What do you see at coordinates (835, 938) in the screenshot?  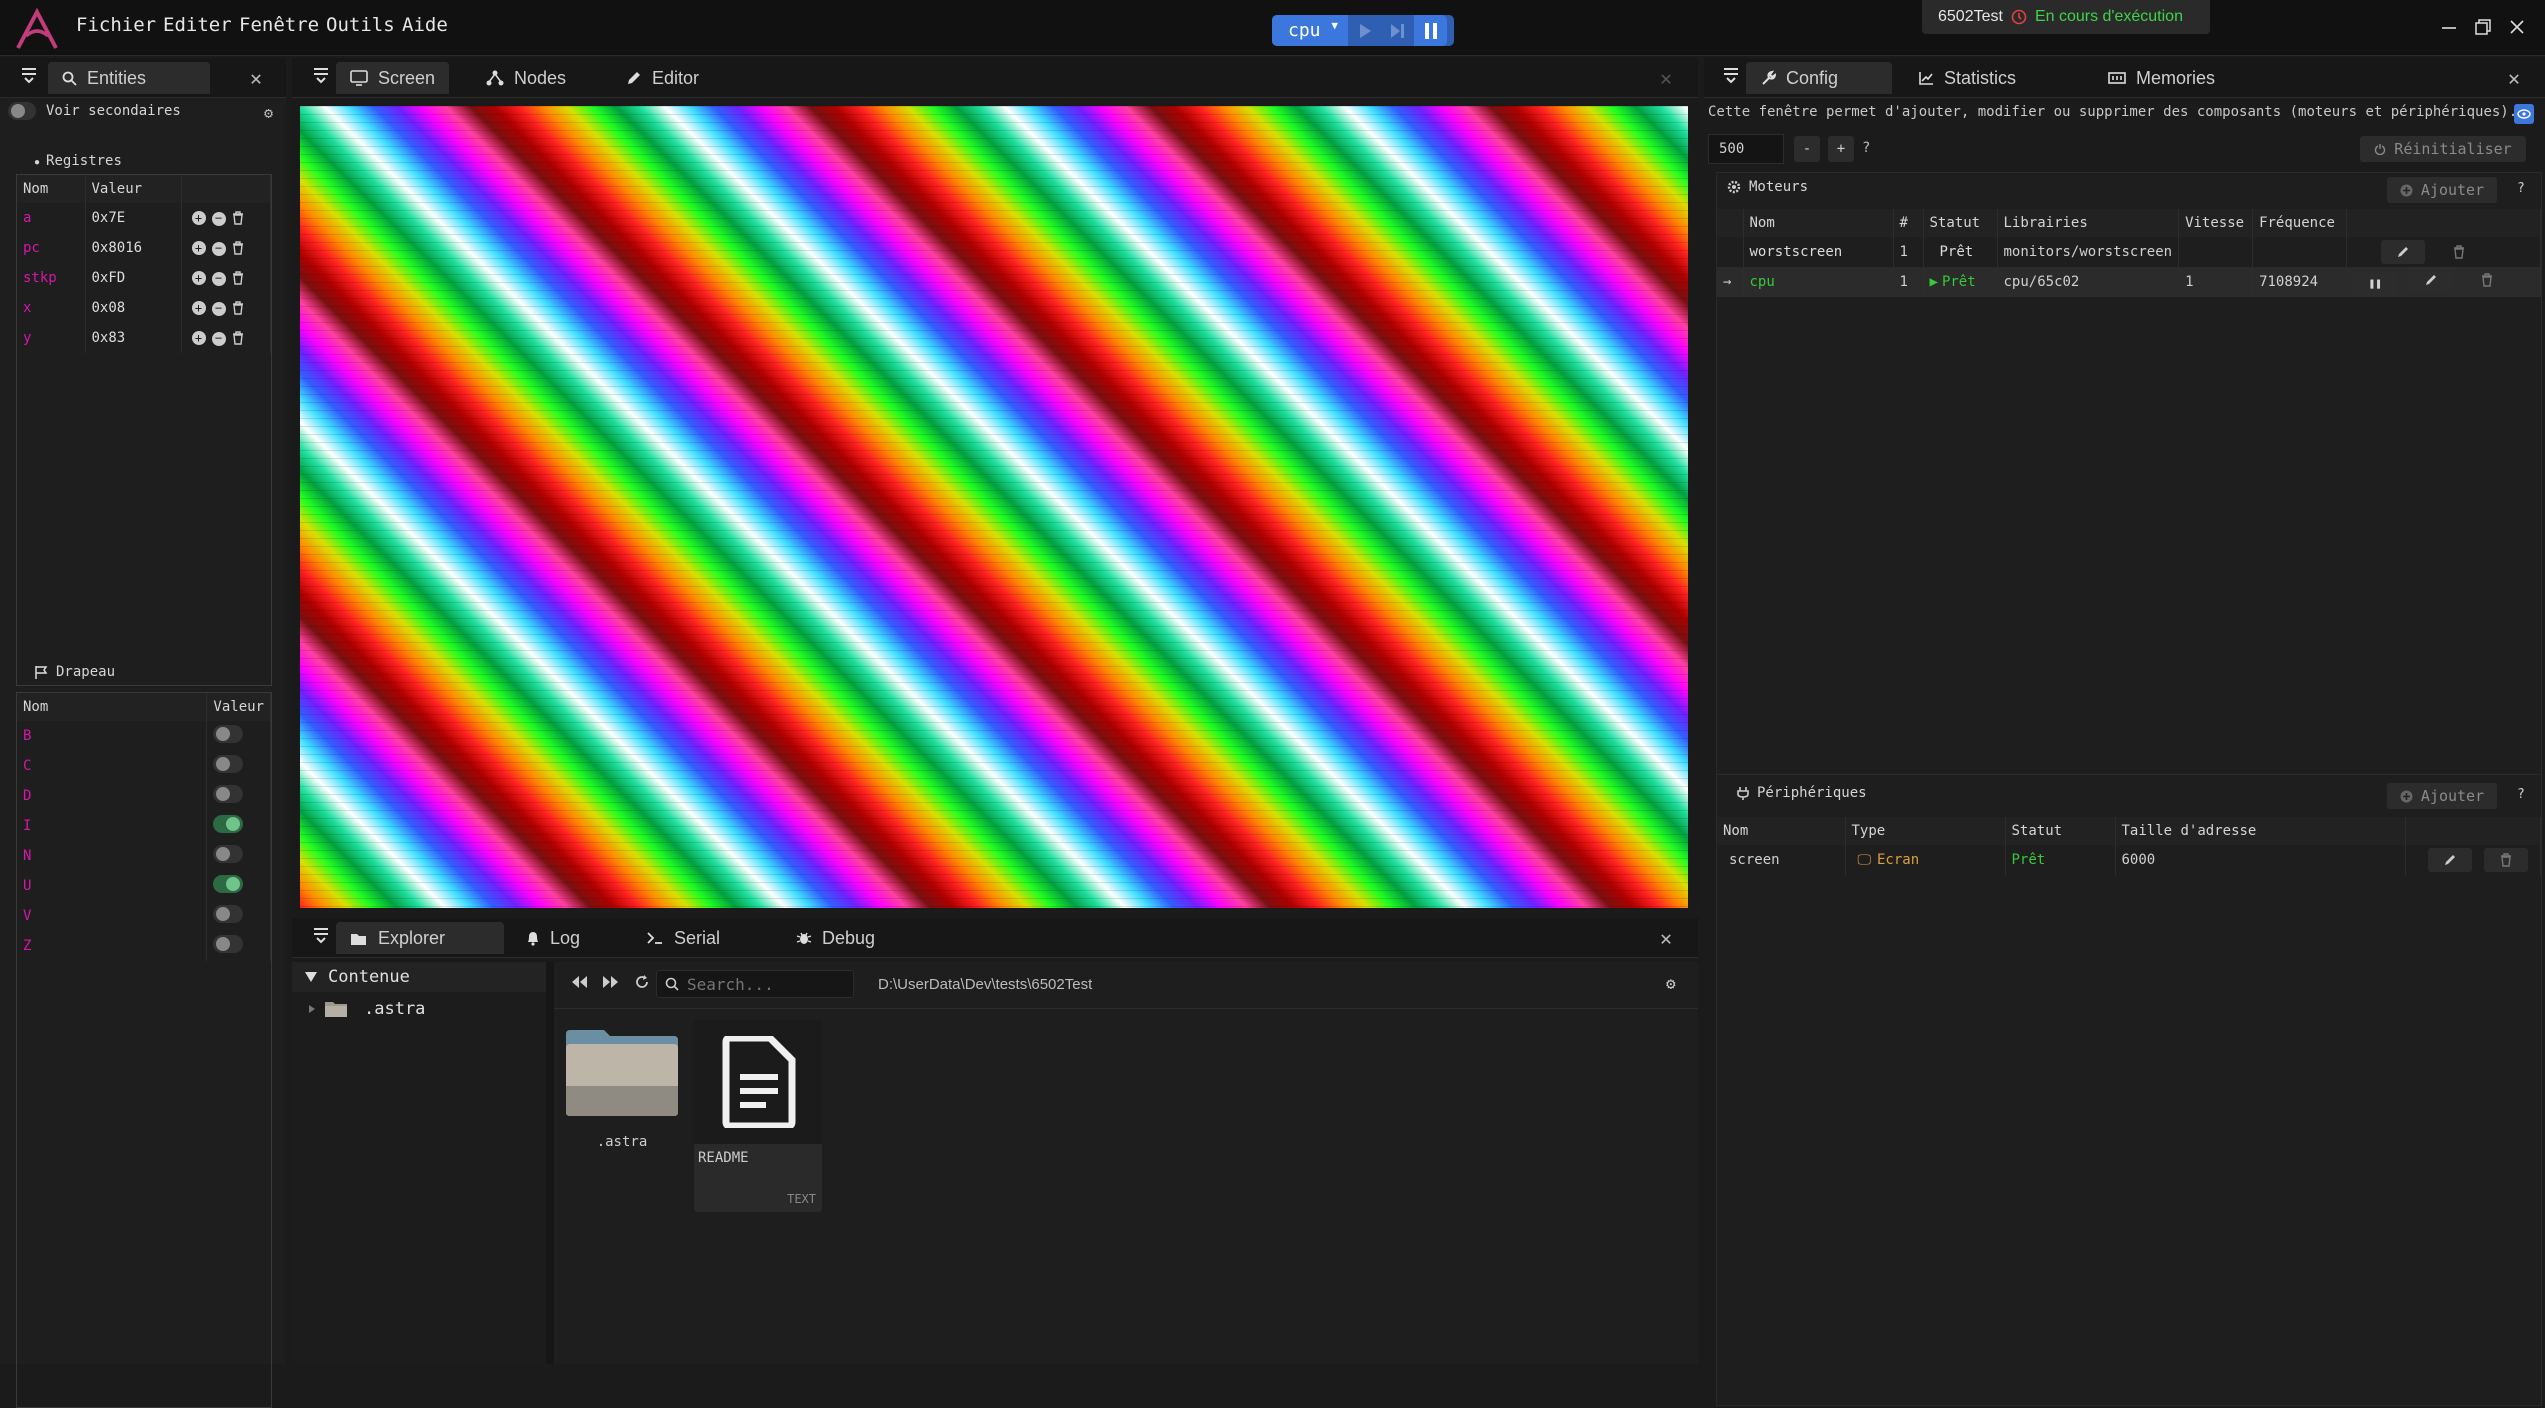 I see `tab-debug: Debug` at bounding box center [835, 938].